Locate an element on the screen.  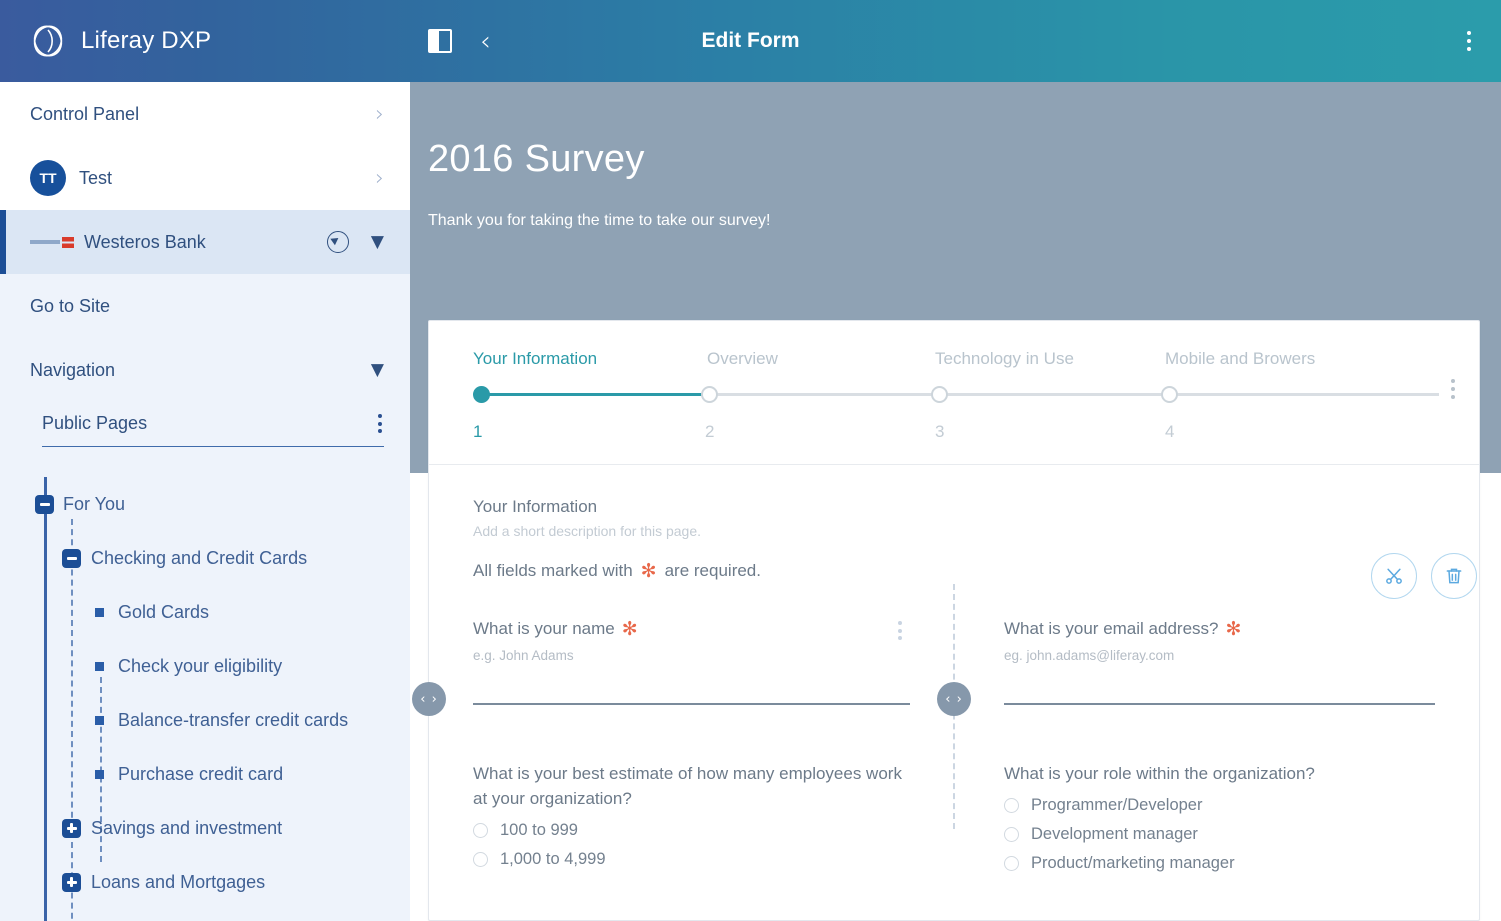
topbar-kebab-menu is located at coordinates (1469, 41).